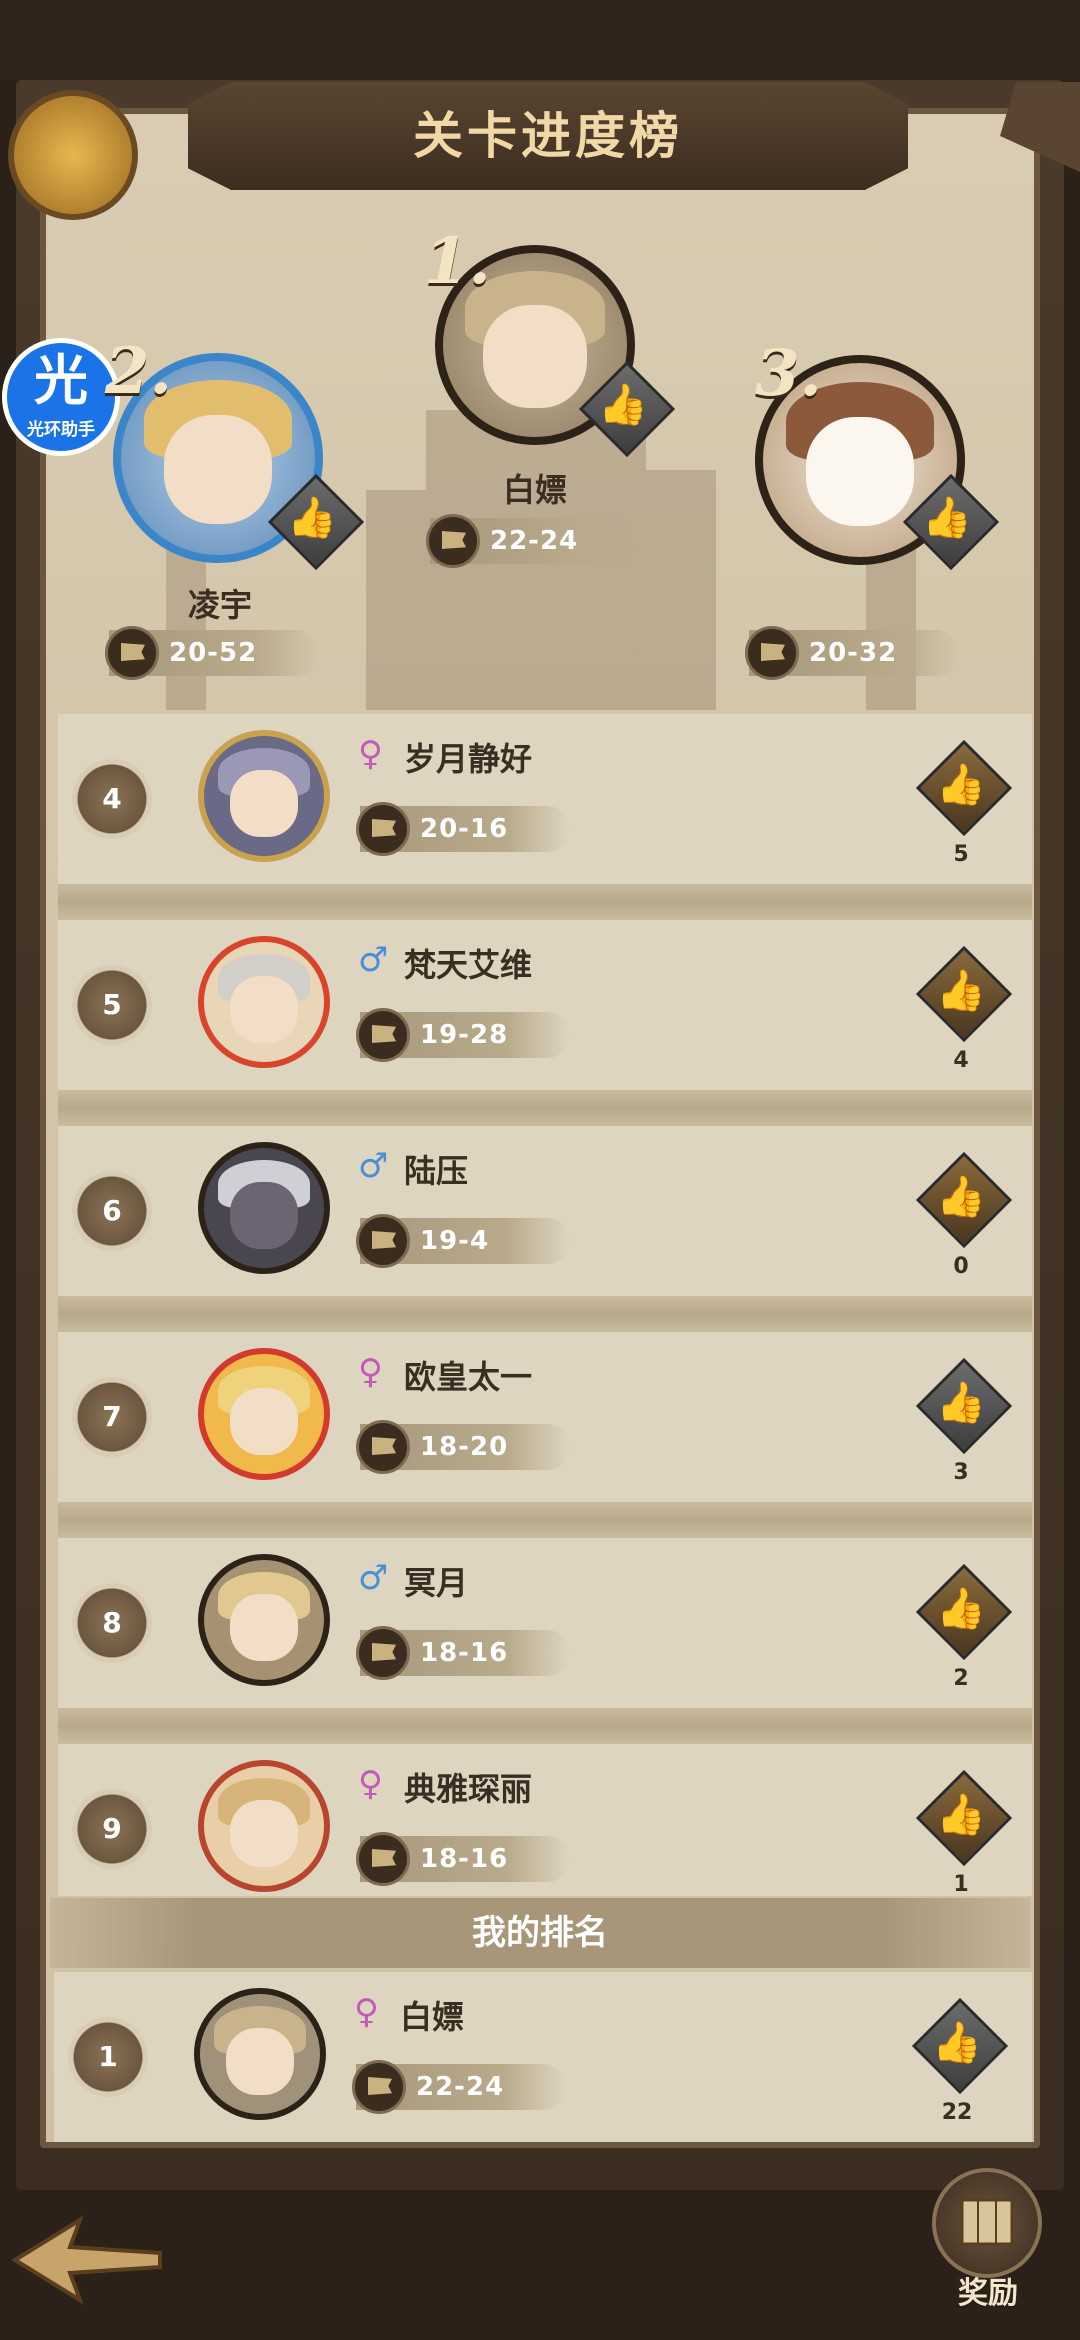 The image size is (1080, 2340). Describe the element at coordinates (961, 1472) in the screenshot. I see `like-count: 3` at that location.